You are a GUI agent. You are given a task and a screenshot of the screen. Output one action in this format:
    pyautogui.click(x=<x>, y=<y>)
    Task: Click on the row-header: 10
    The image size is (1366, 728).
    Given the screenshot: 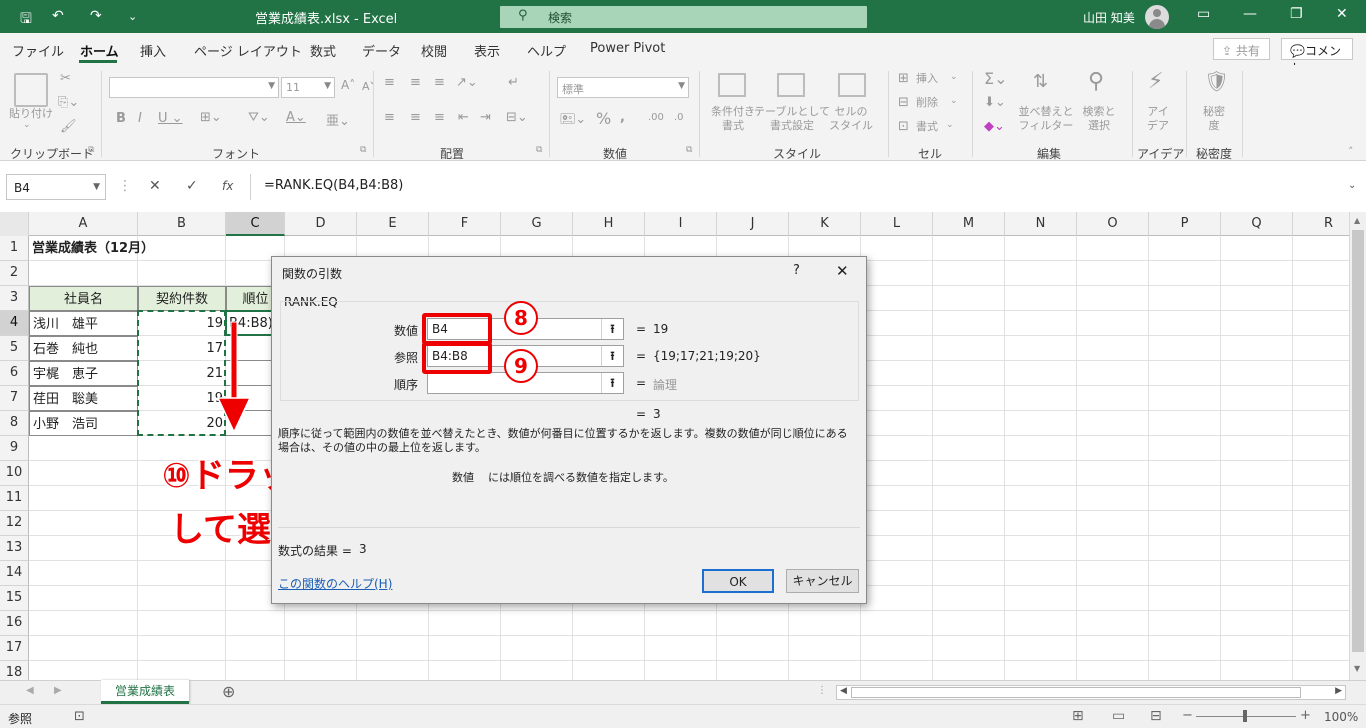 What is the action you would take?
    pyautogui.click(x=14, y=473)
    